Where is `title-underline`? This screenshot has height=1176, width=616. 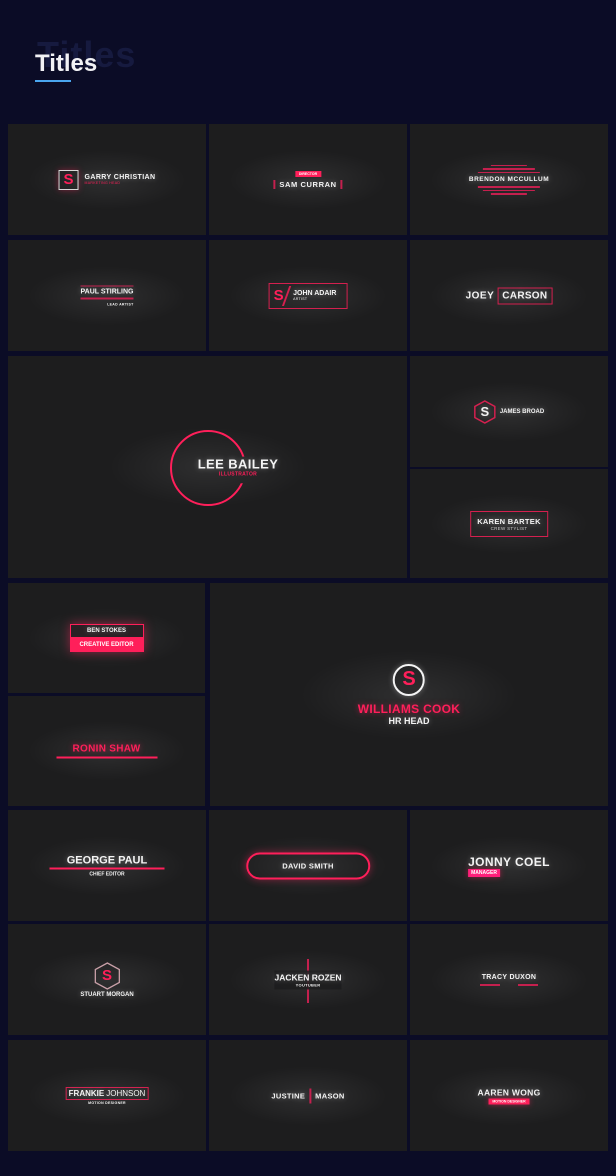 title-underline is located at coordinates (53, 81).